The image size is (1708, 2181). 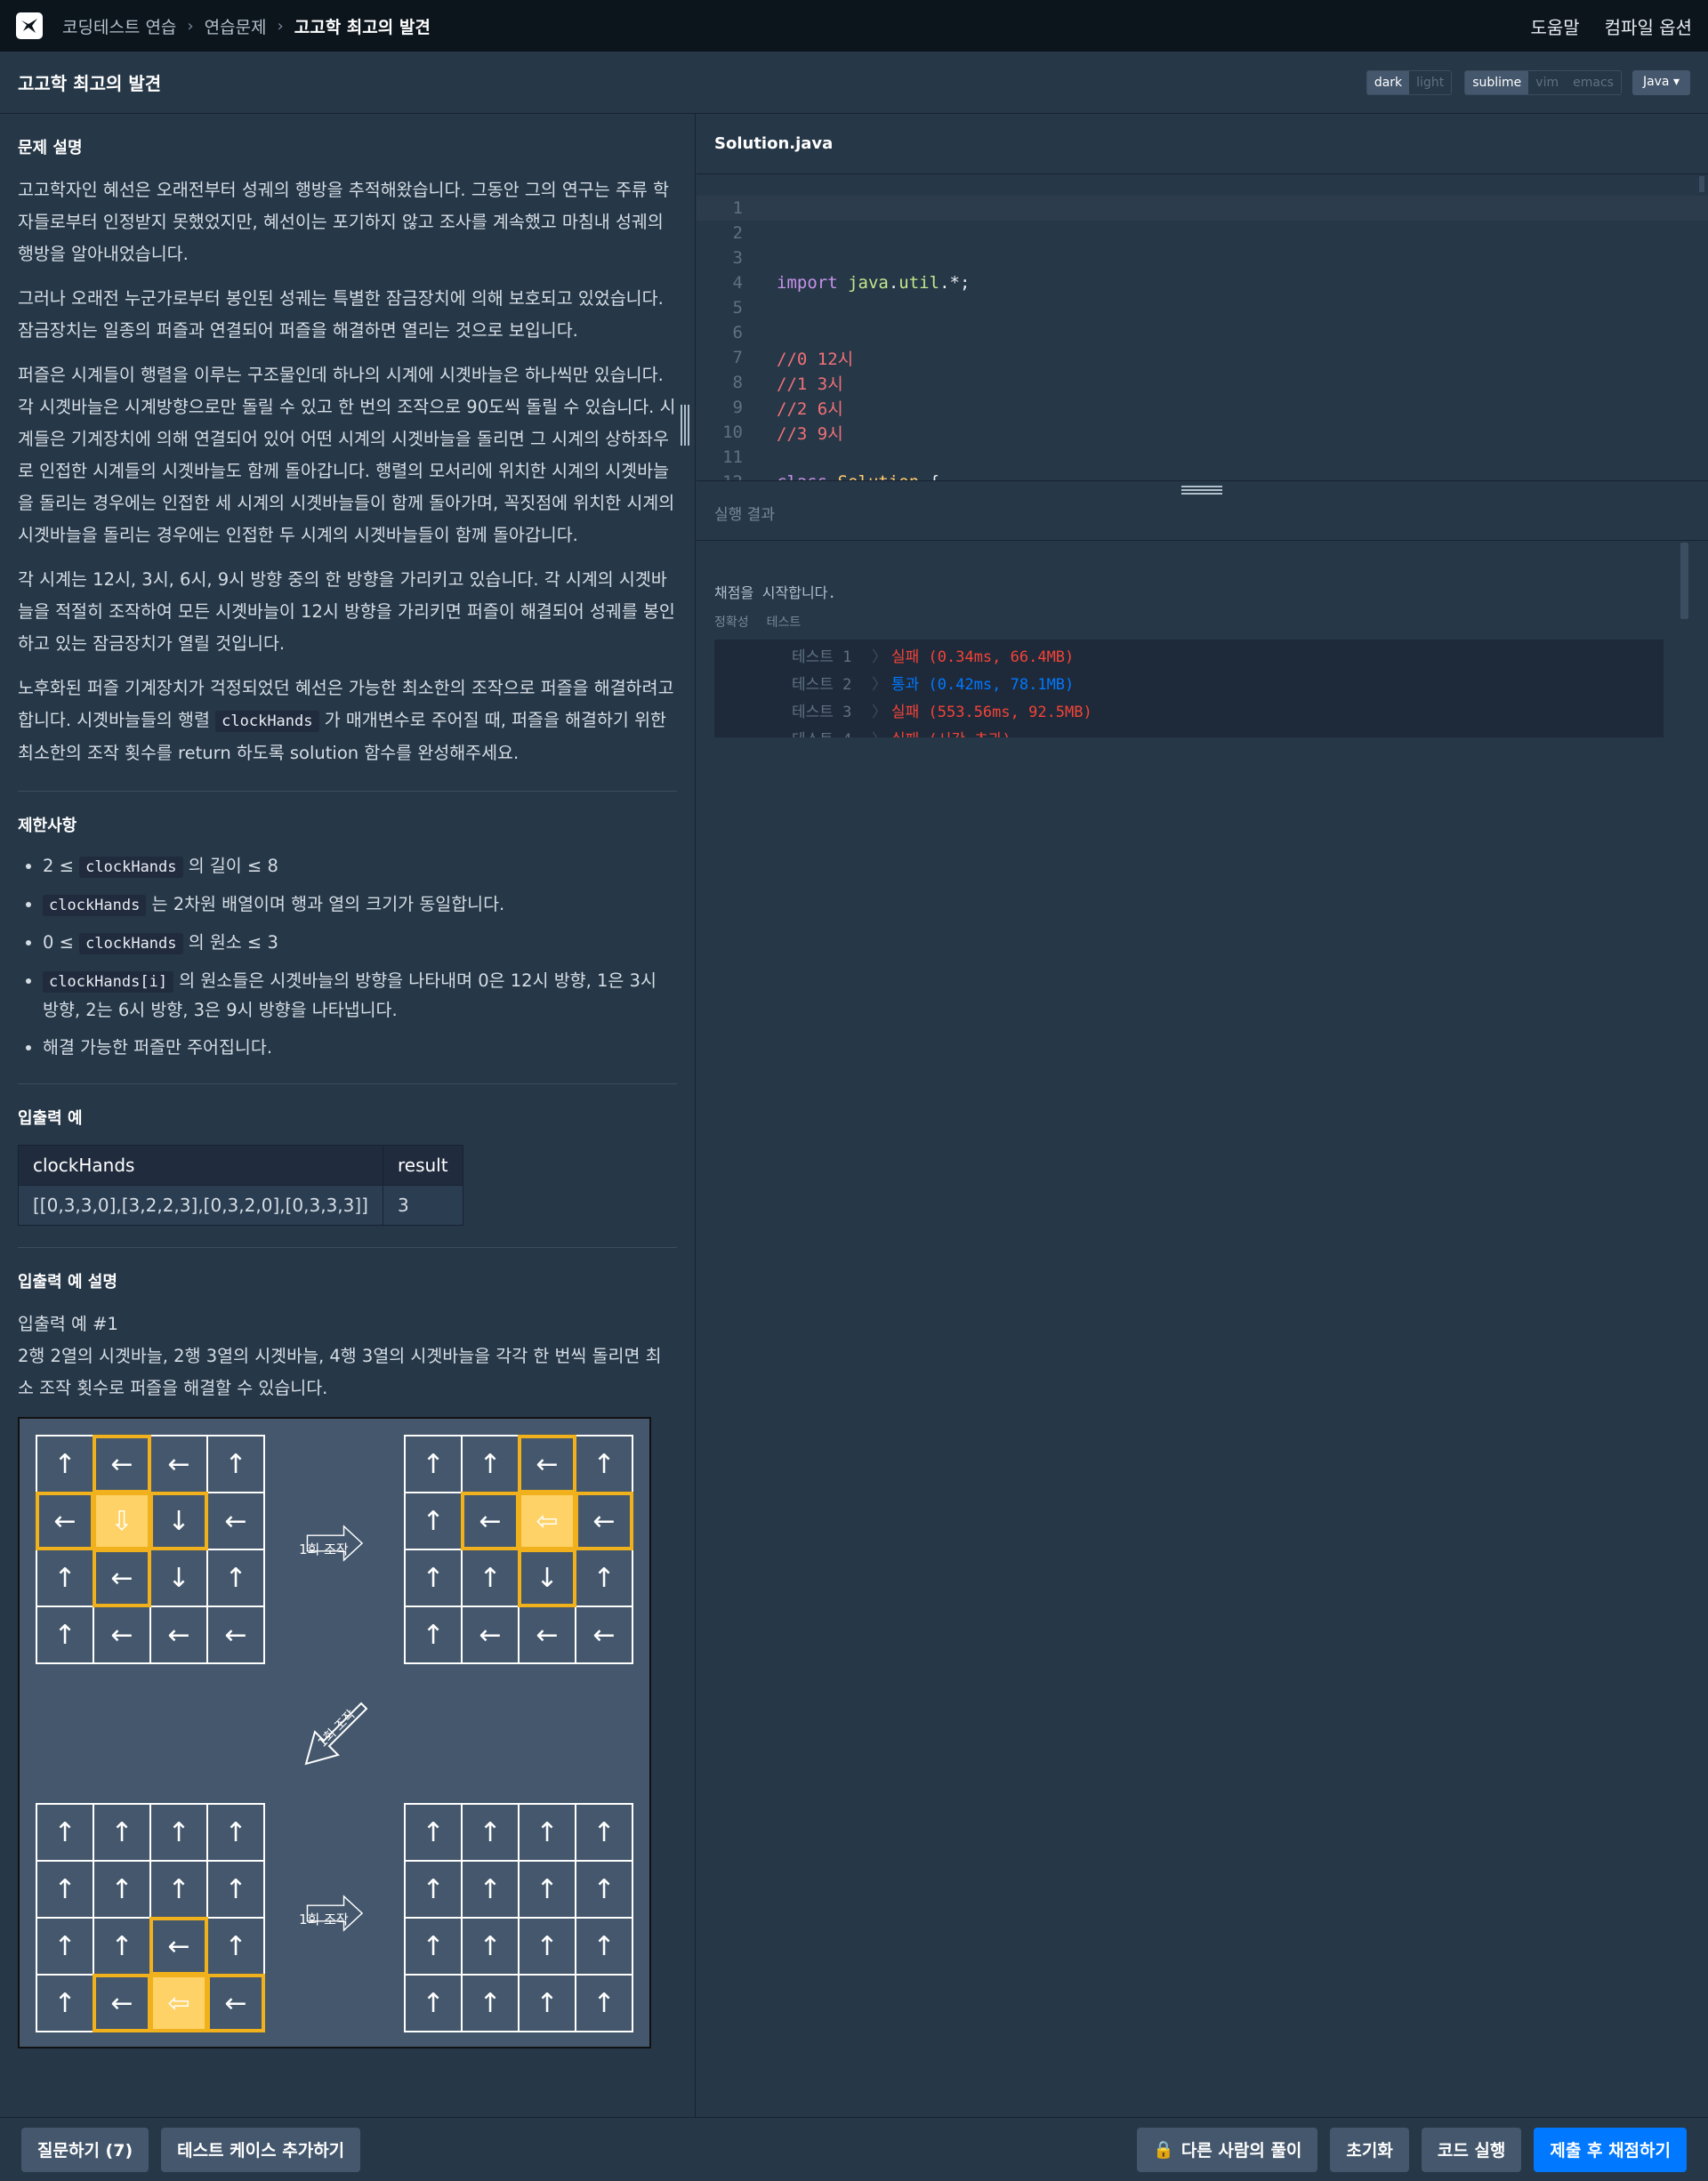 What do you see at coordinates (1202, 408) in the screenshot?
I see `code-line: 9 //2 6시` at bounding box center [1202, 408].